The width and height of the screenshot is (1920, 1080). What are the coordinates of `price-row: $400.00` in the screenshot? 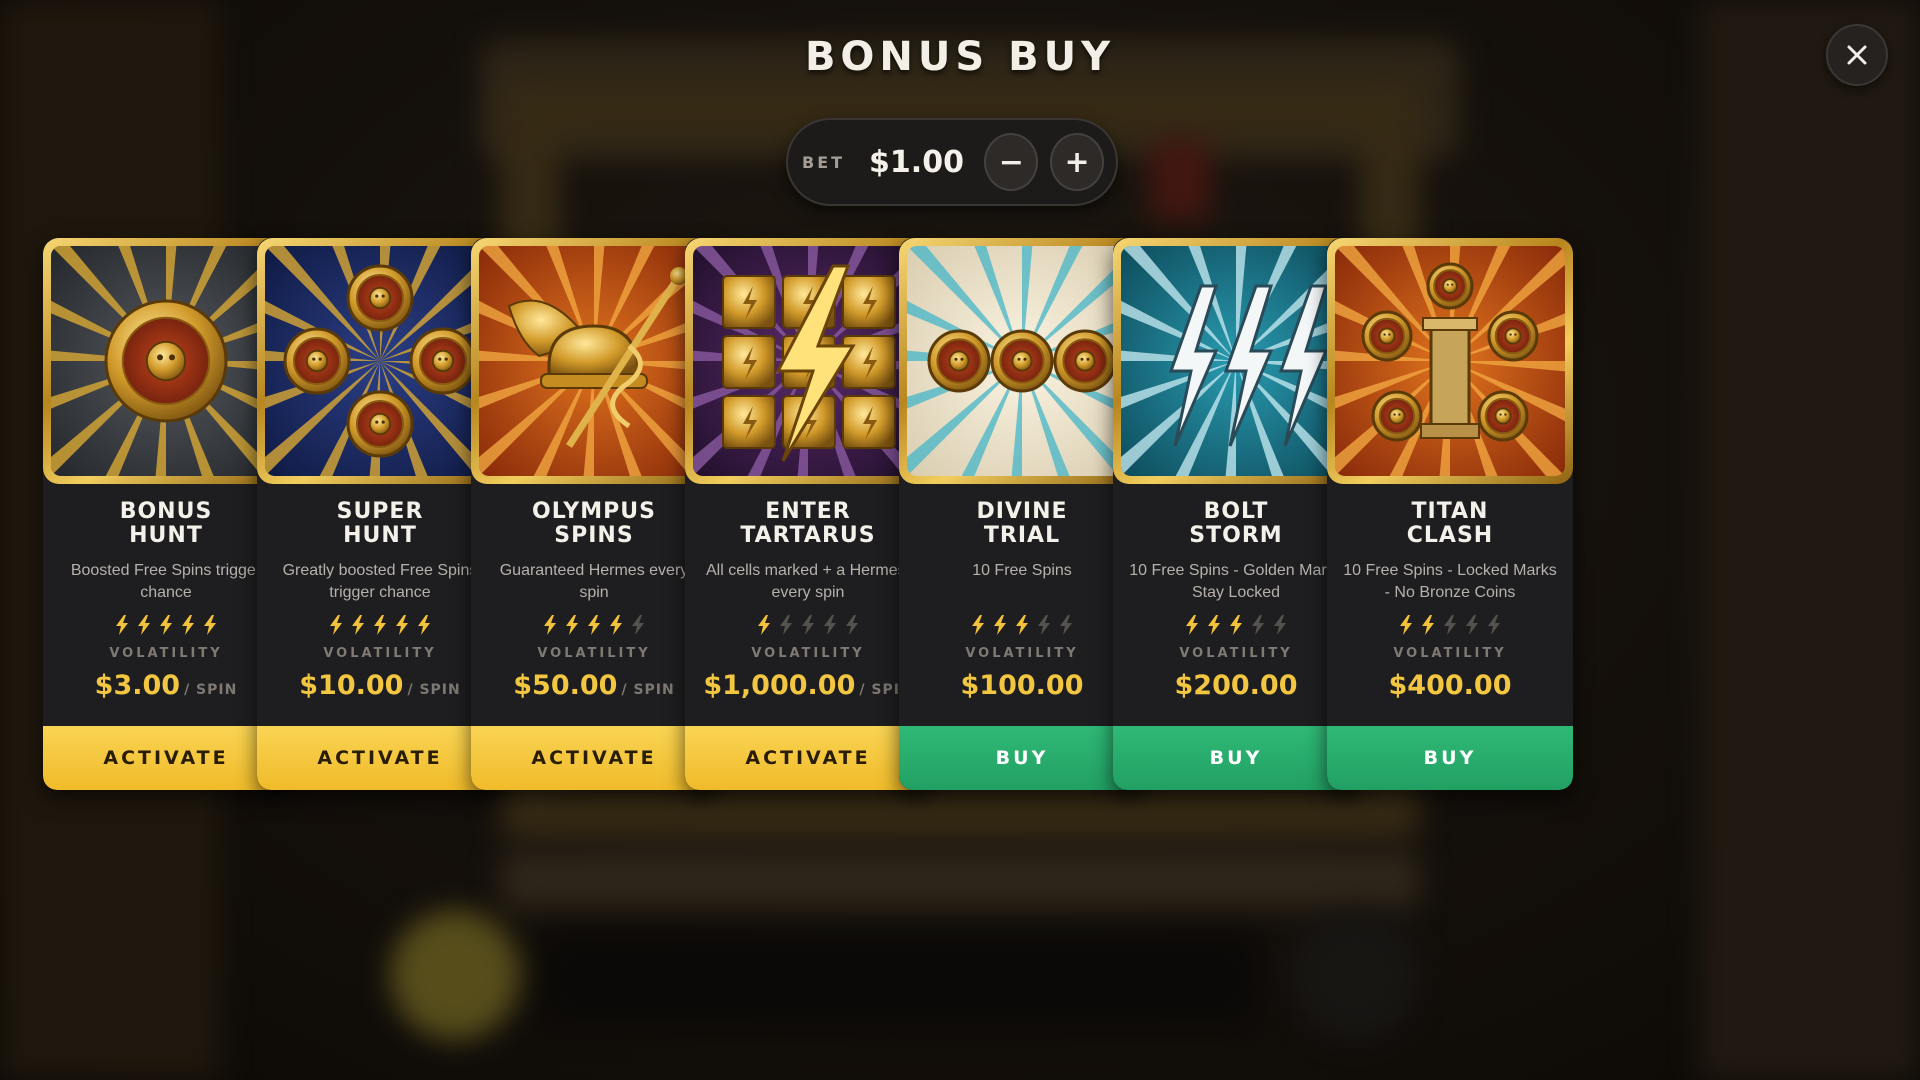 It's located at (1450, 685).